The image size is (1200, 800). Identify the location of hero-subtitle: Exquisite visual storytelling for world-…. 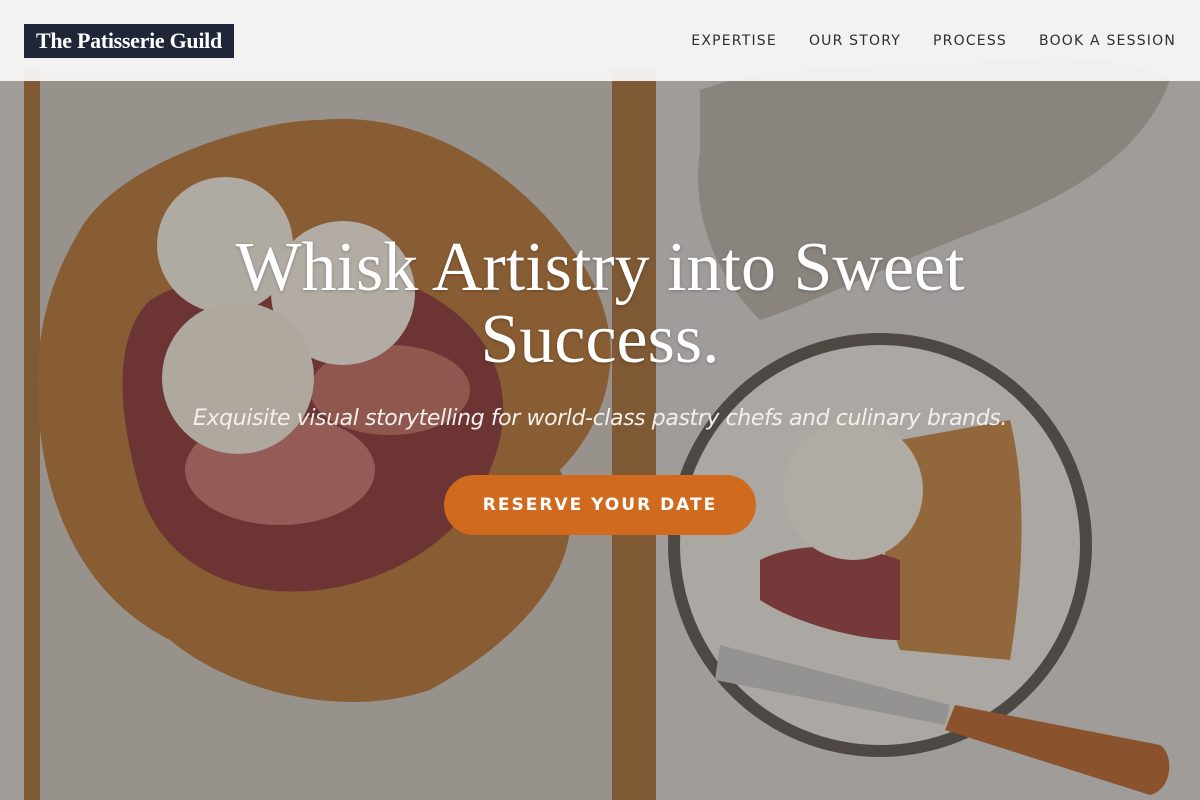
(600, 418).